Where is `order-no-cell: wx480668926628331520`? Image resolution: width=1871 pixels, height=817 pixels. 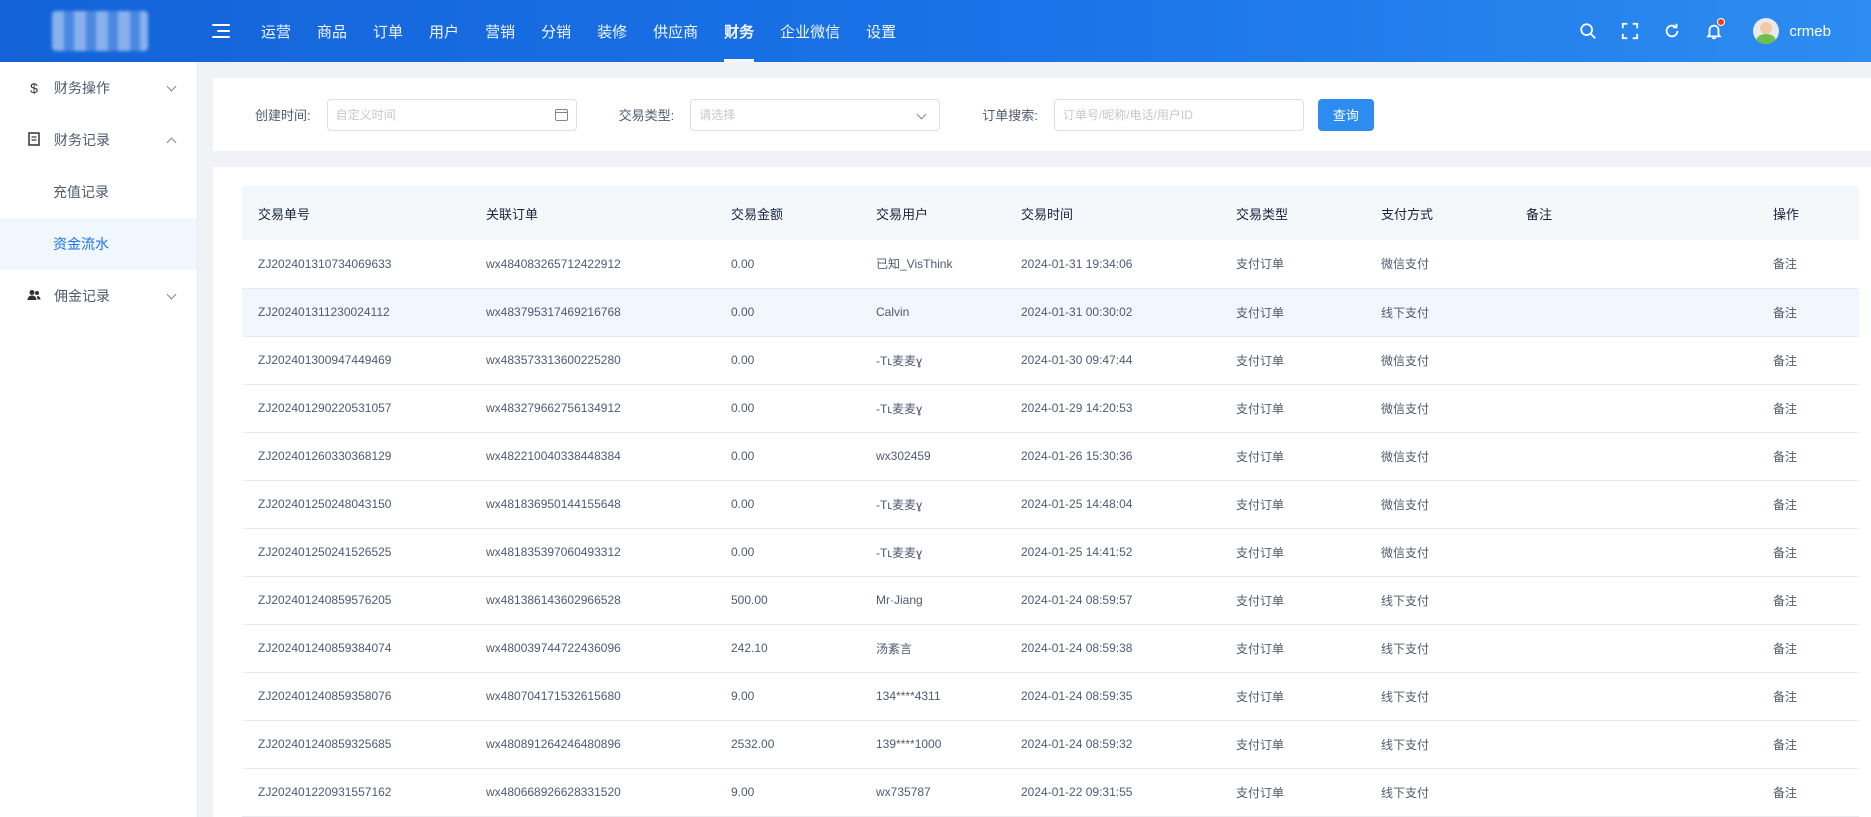 order-no-cell: wx480668926628331520 is located at coordinates (592, 792).